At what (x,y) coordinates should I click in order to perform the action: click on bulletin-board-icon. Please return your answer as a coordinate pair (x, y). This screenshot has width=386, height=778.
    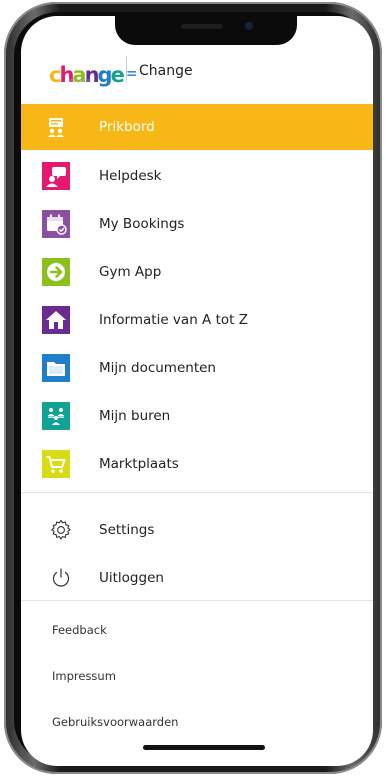
    Looking at the image, I should click on (56, 127).